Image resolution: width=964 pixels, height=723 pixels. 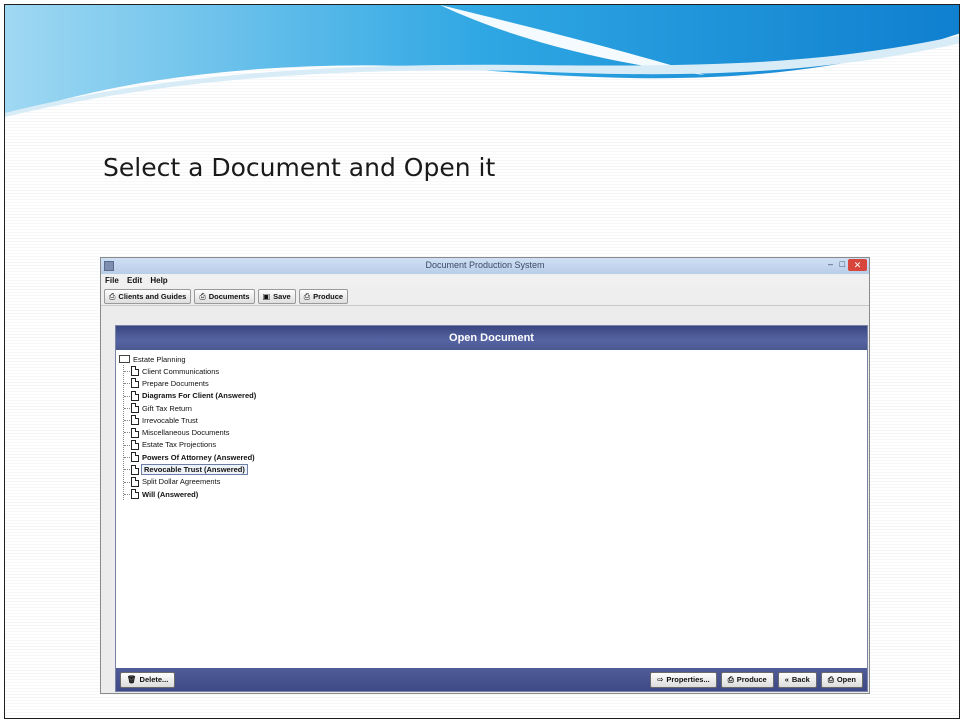 I want to click on tree-item-label: Diagrams For Client (Answered), so click(x=199, y=396).